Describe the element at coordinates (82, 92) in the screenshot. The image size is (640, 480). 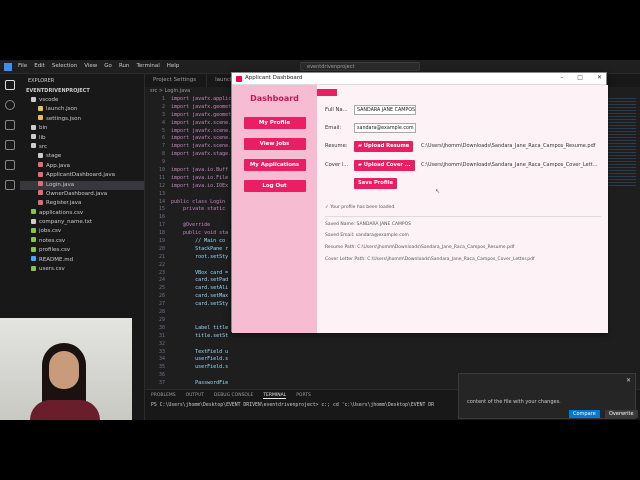
I see `project-folder: EVENTDRIVENPROJECT` at that location.